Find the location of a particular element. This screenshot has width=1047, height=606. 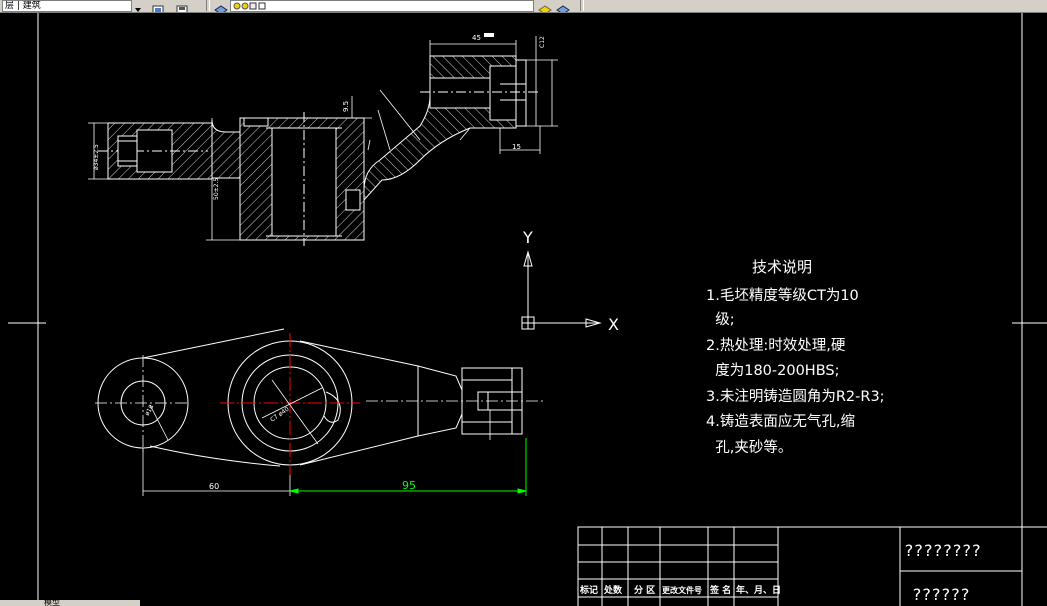

dim-hub-height: 50±2.5 is located at coordinates (216, 189).